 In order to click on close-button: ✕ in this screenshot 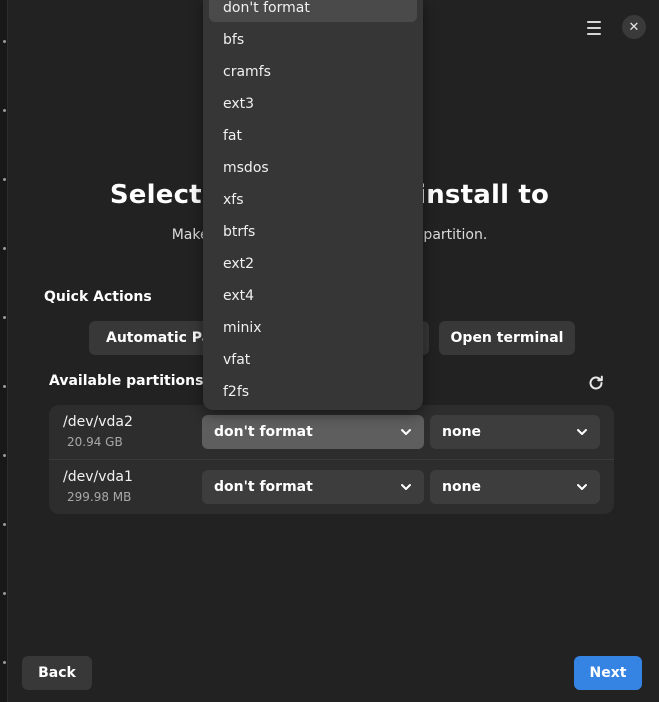, I will do `click(634, 27)`.